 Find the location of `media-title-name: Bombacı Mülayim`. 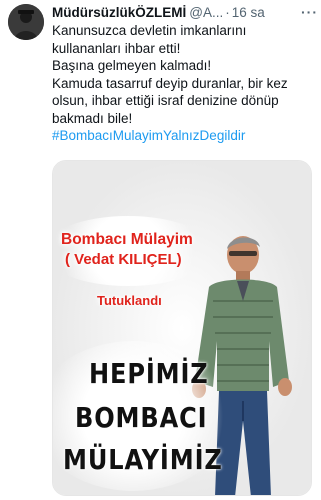

media-title-name: Bombacı Mülayim is located at coordinates (127, 239).